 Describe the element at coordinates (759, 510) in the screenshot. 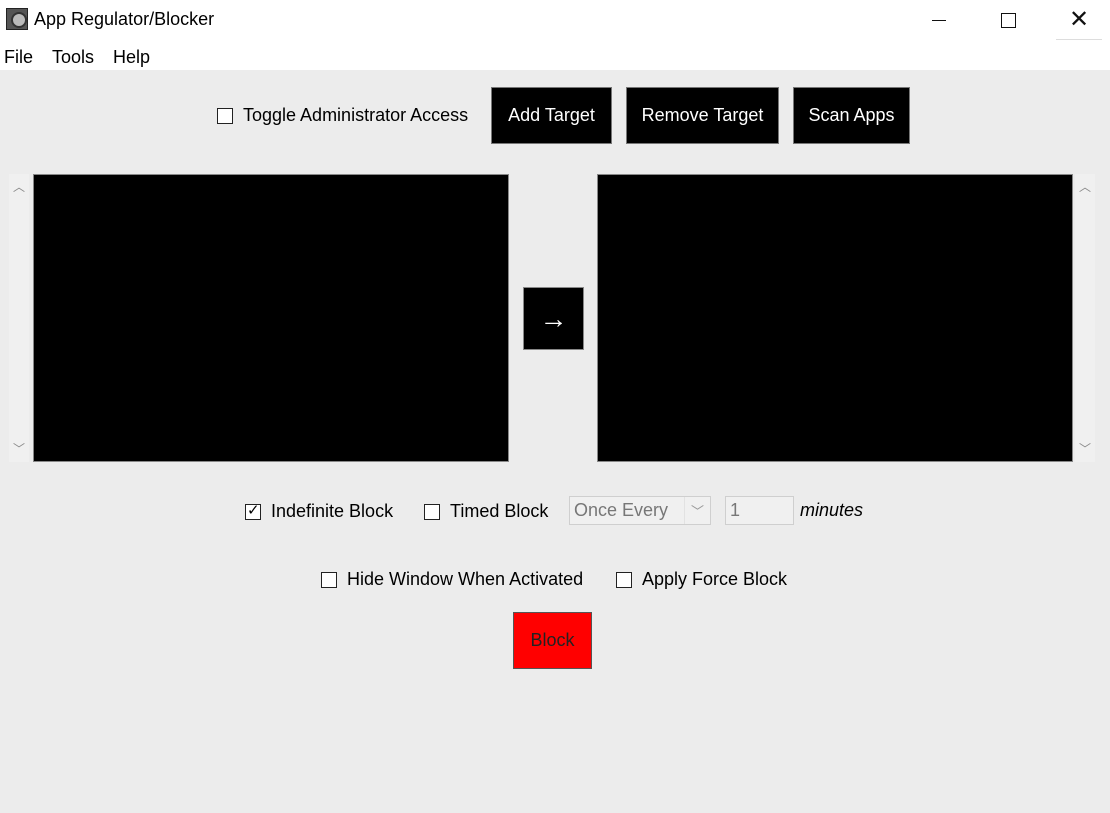

I see `interval-input: 1` at that location.